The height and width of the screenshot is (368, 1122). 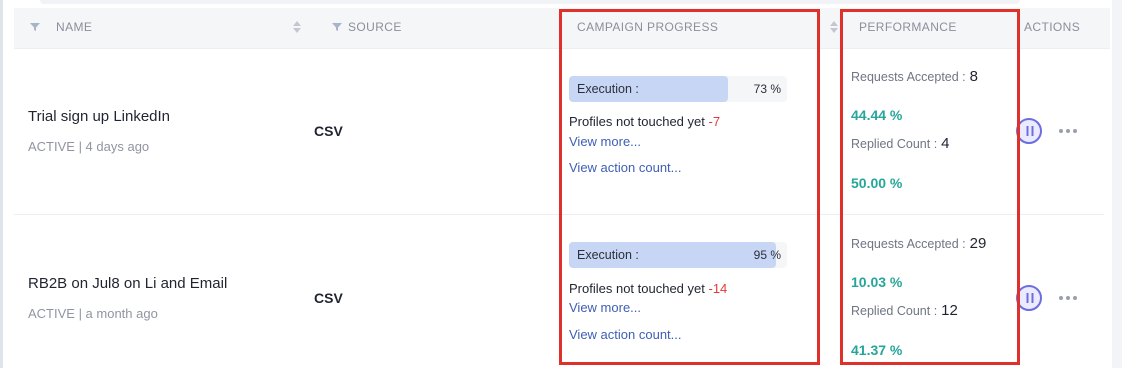 I want to click on campaign-name: RB2B on Jul8 on Li and Email, so click(x=127, y=283).